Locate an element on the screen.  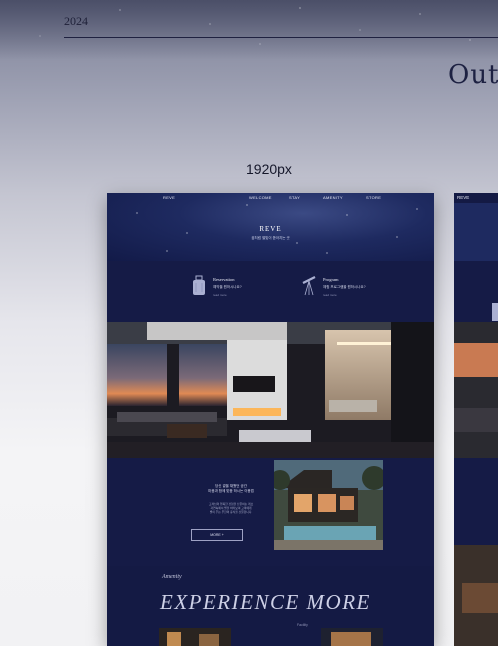
nav-item-welcome: WELCOME is located at coordinates (260, 197).